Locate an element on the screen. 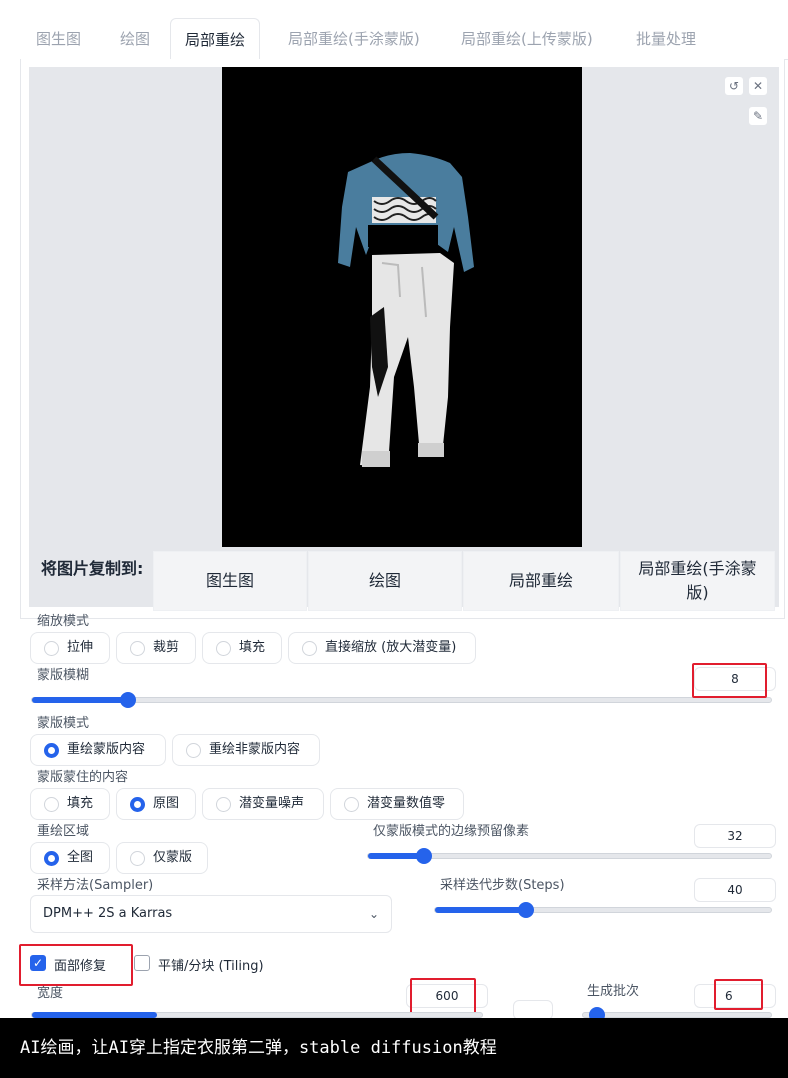 Image resolution: width=788 pixels, height=1078 pixels. close-icon: ✕ is located at coordinates (758, 86).